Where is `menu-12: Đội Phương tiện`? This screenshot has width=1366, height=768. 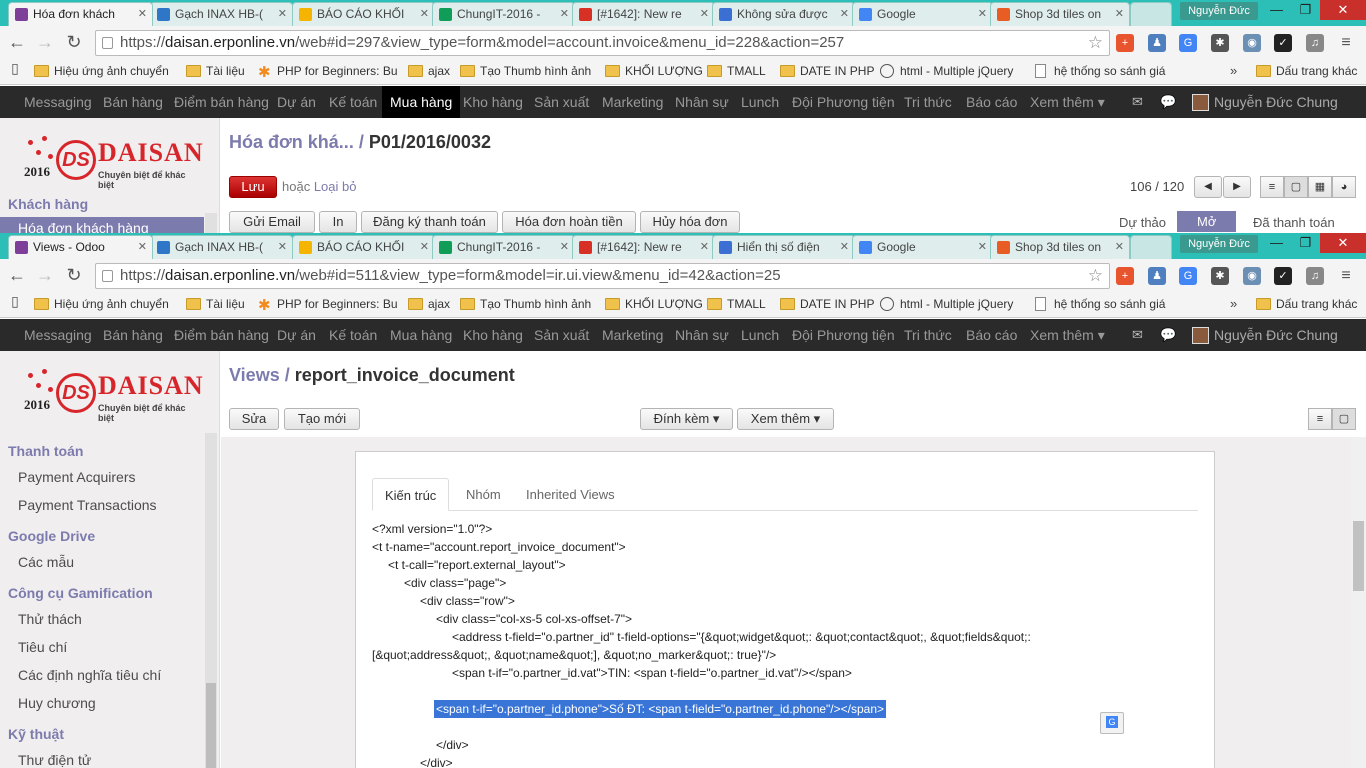 menu-12: Đội Phương tiện is located at coordinates (843, 335).